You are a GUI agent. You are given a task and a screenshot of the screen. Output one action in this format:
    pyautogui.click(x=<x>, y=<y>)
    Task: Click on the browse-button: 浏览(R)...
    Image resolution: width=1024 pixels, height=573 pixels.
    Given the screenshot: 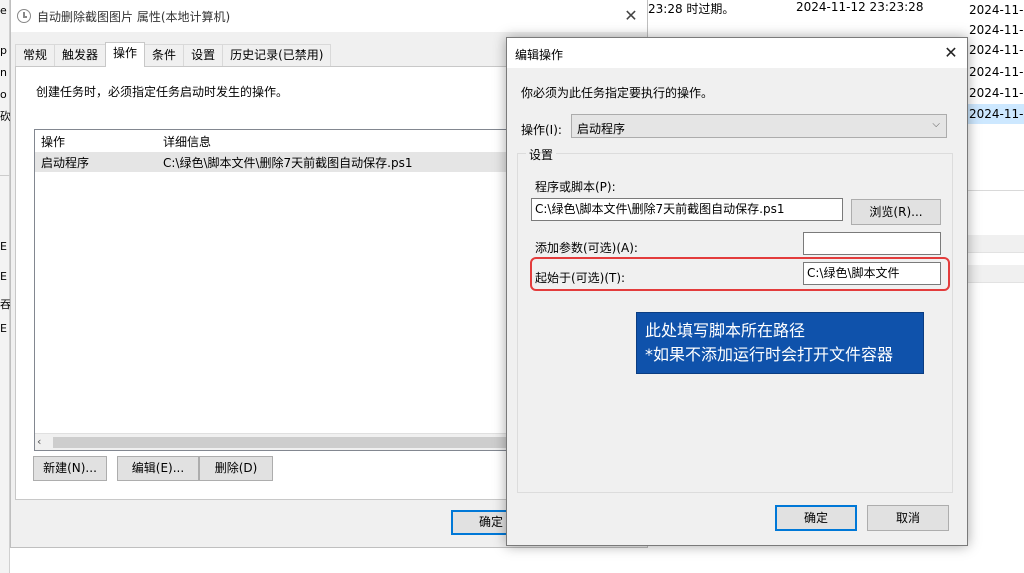 What is the action you would take?
    pyautogui.click(x=896, y=212)
    